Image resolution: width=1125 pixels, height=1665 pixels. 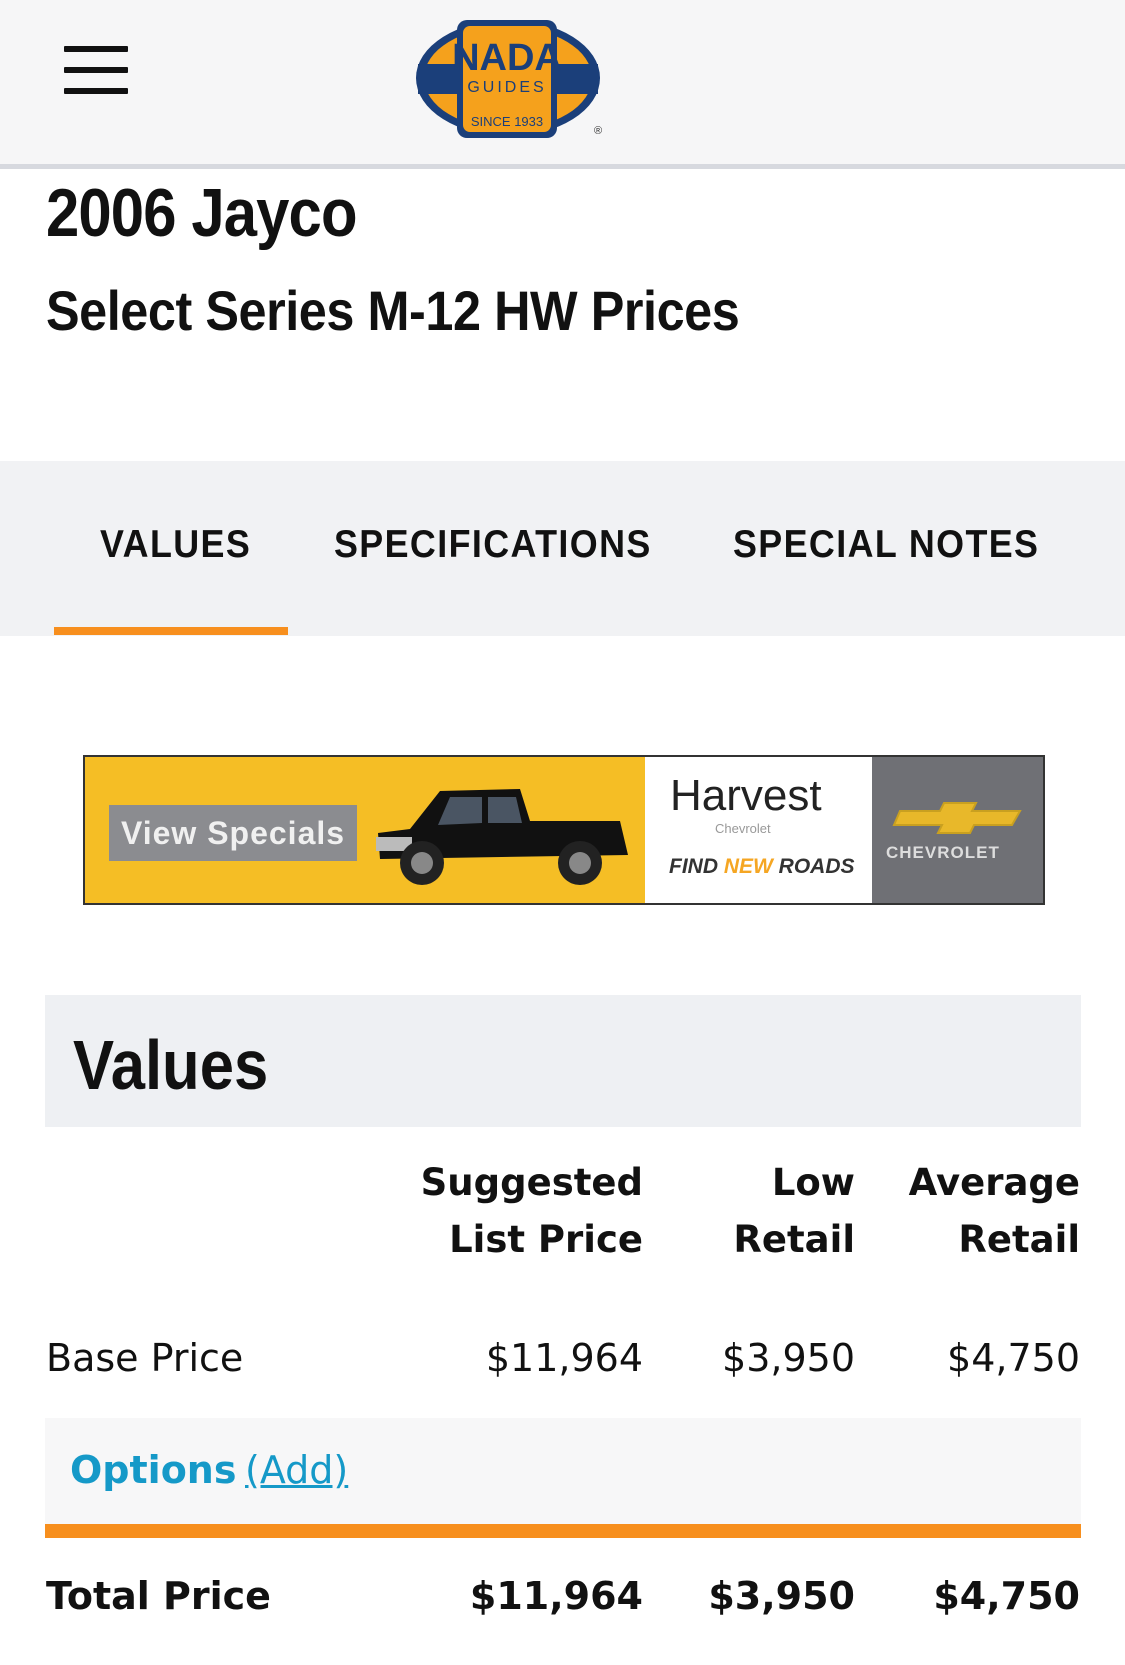 What do you see at coordinates (531, 1211) in the screenshot?
I see `column-header-suggested-list: Suggested List Price` at bounding box center [531, 1211].